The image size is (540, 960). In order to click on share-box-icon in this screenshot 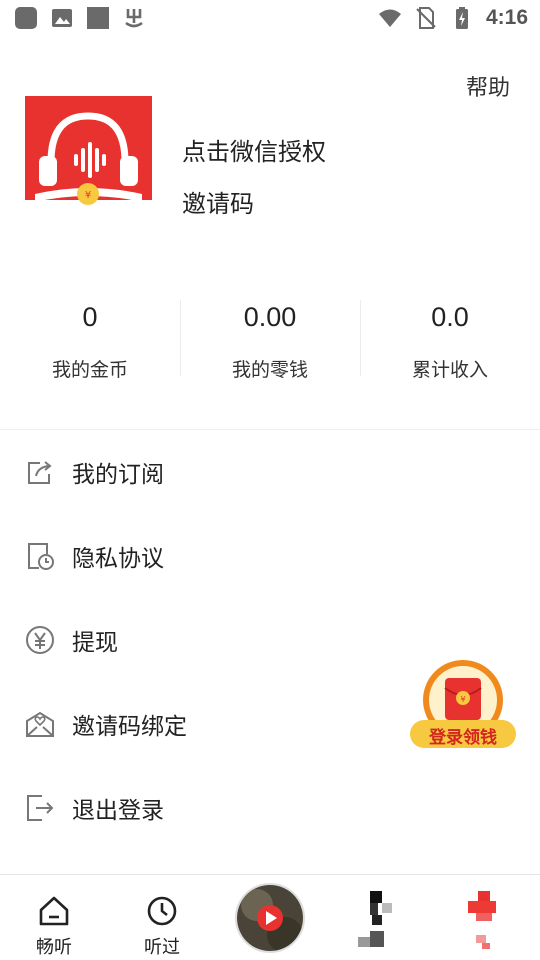, I will do `click(40, 472)`.